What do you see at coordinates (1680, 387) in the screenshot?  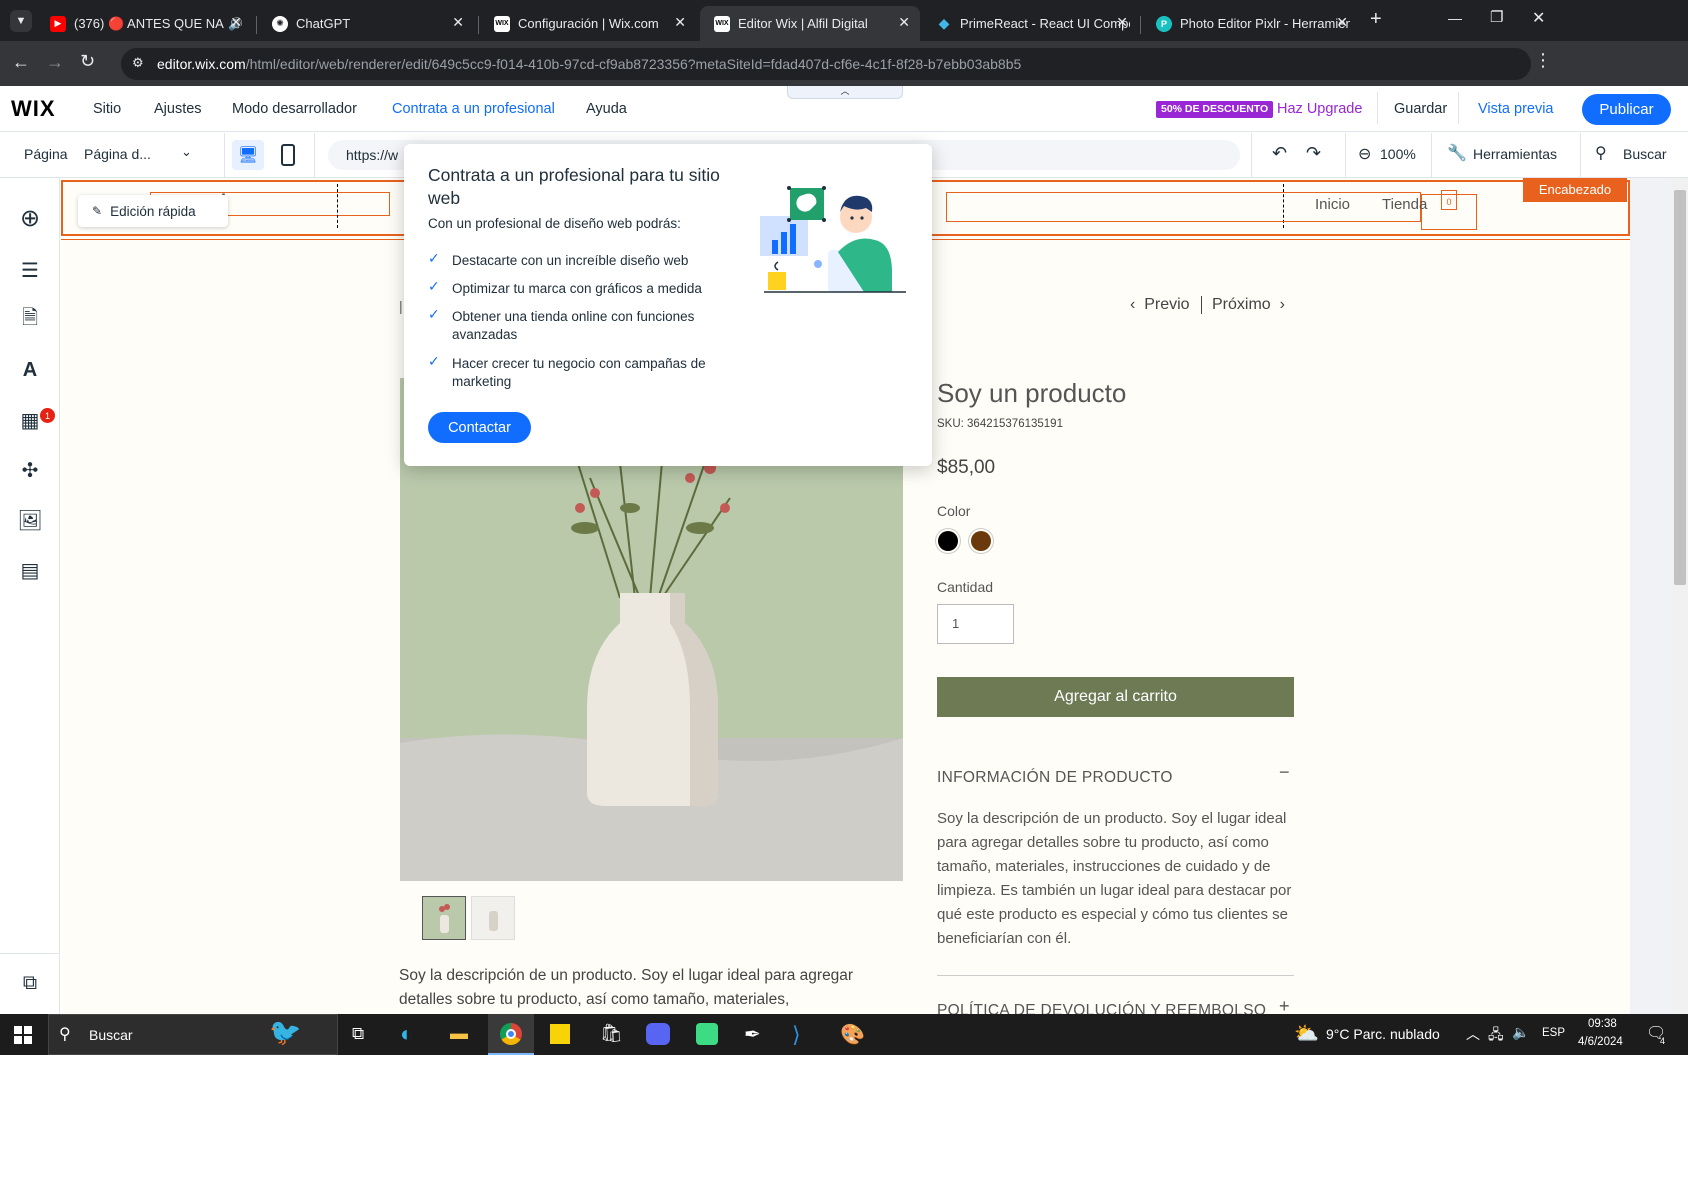 I see `scrollbar-thumb` at bounding box center [1680, 387].